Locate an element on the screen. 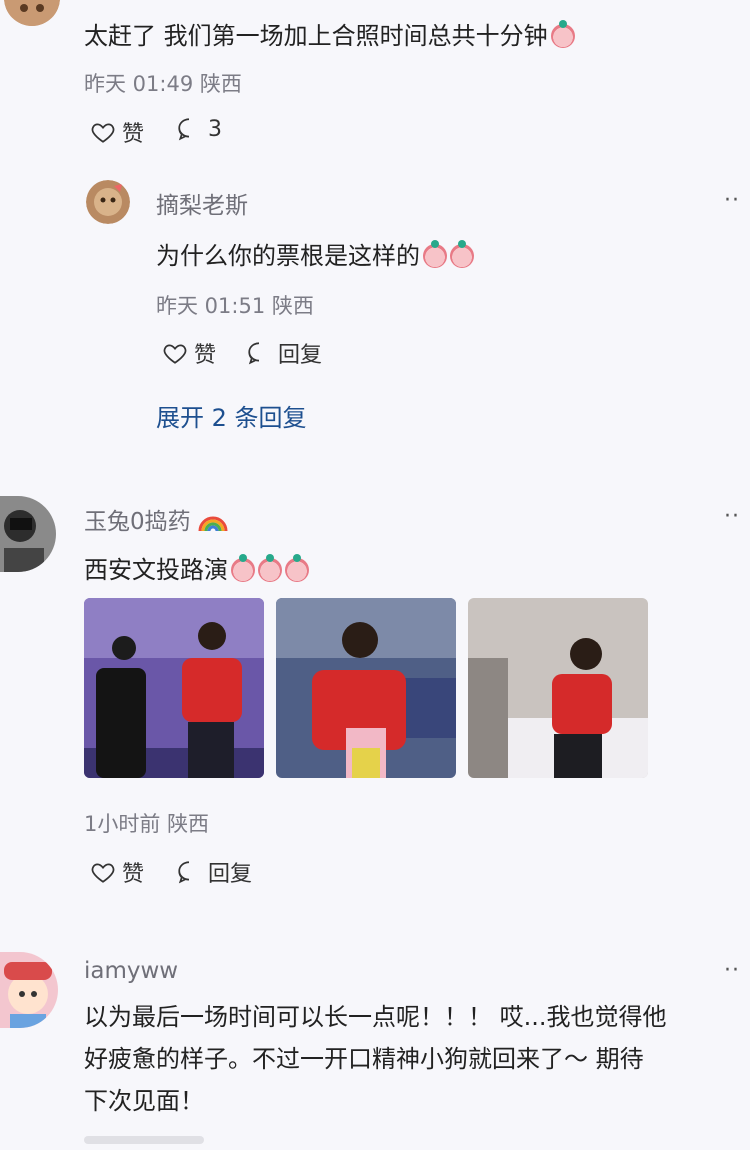  reply-button: 回复 is located at coordinates (214, 872).